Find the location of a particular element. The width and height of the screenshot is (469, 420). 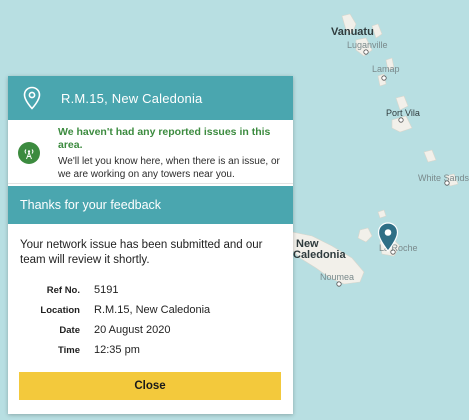

detail-value: 12:35 pm is located at coordinates (117, 350).